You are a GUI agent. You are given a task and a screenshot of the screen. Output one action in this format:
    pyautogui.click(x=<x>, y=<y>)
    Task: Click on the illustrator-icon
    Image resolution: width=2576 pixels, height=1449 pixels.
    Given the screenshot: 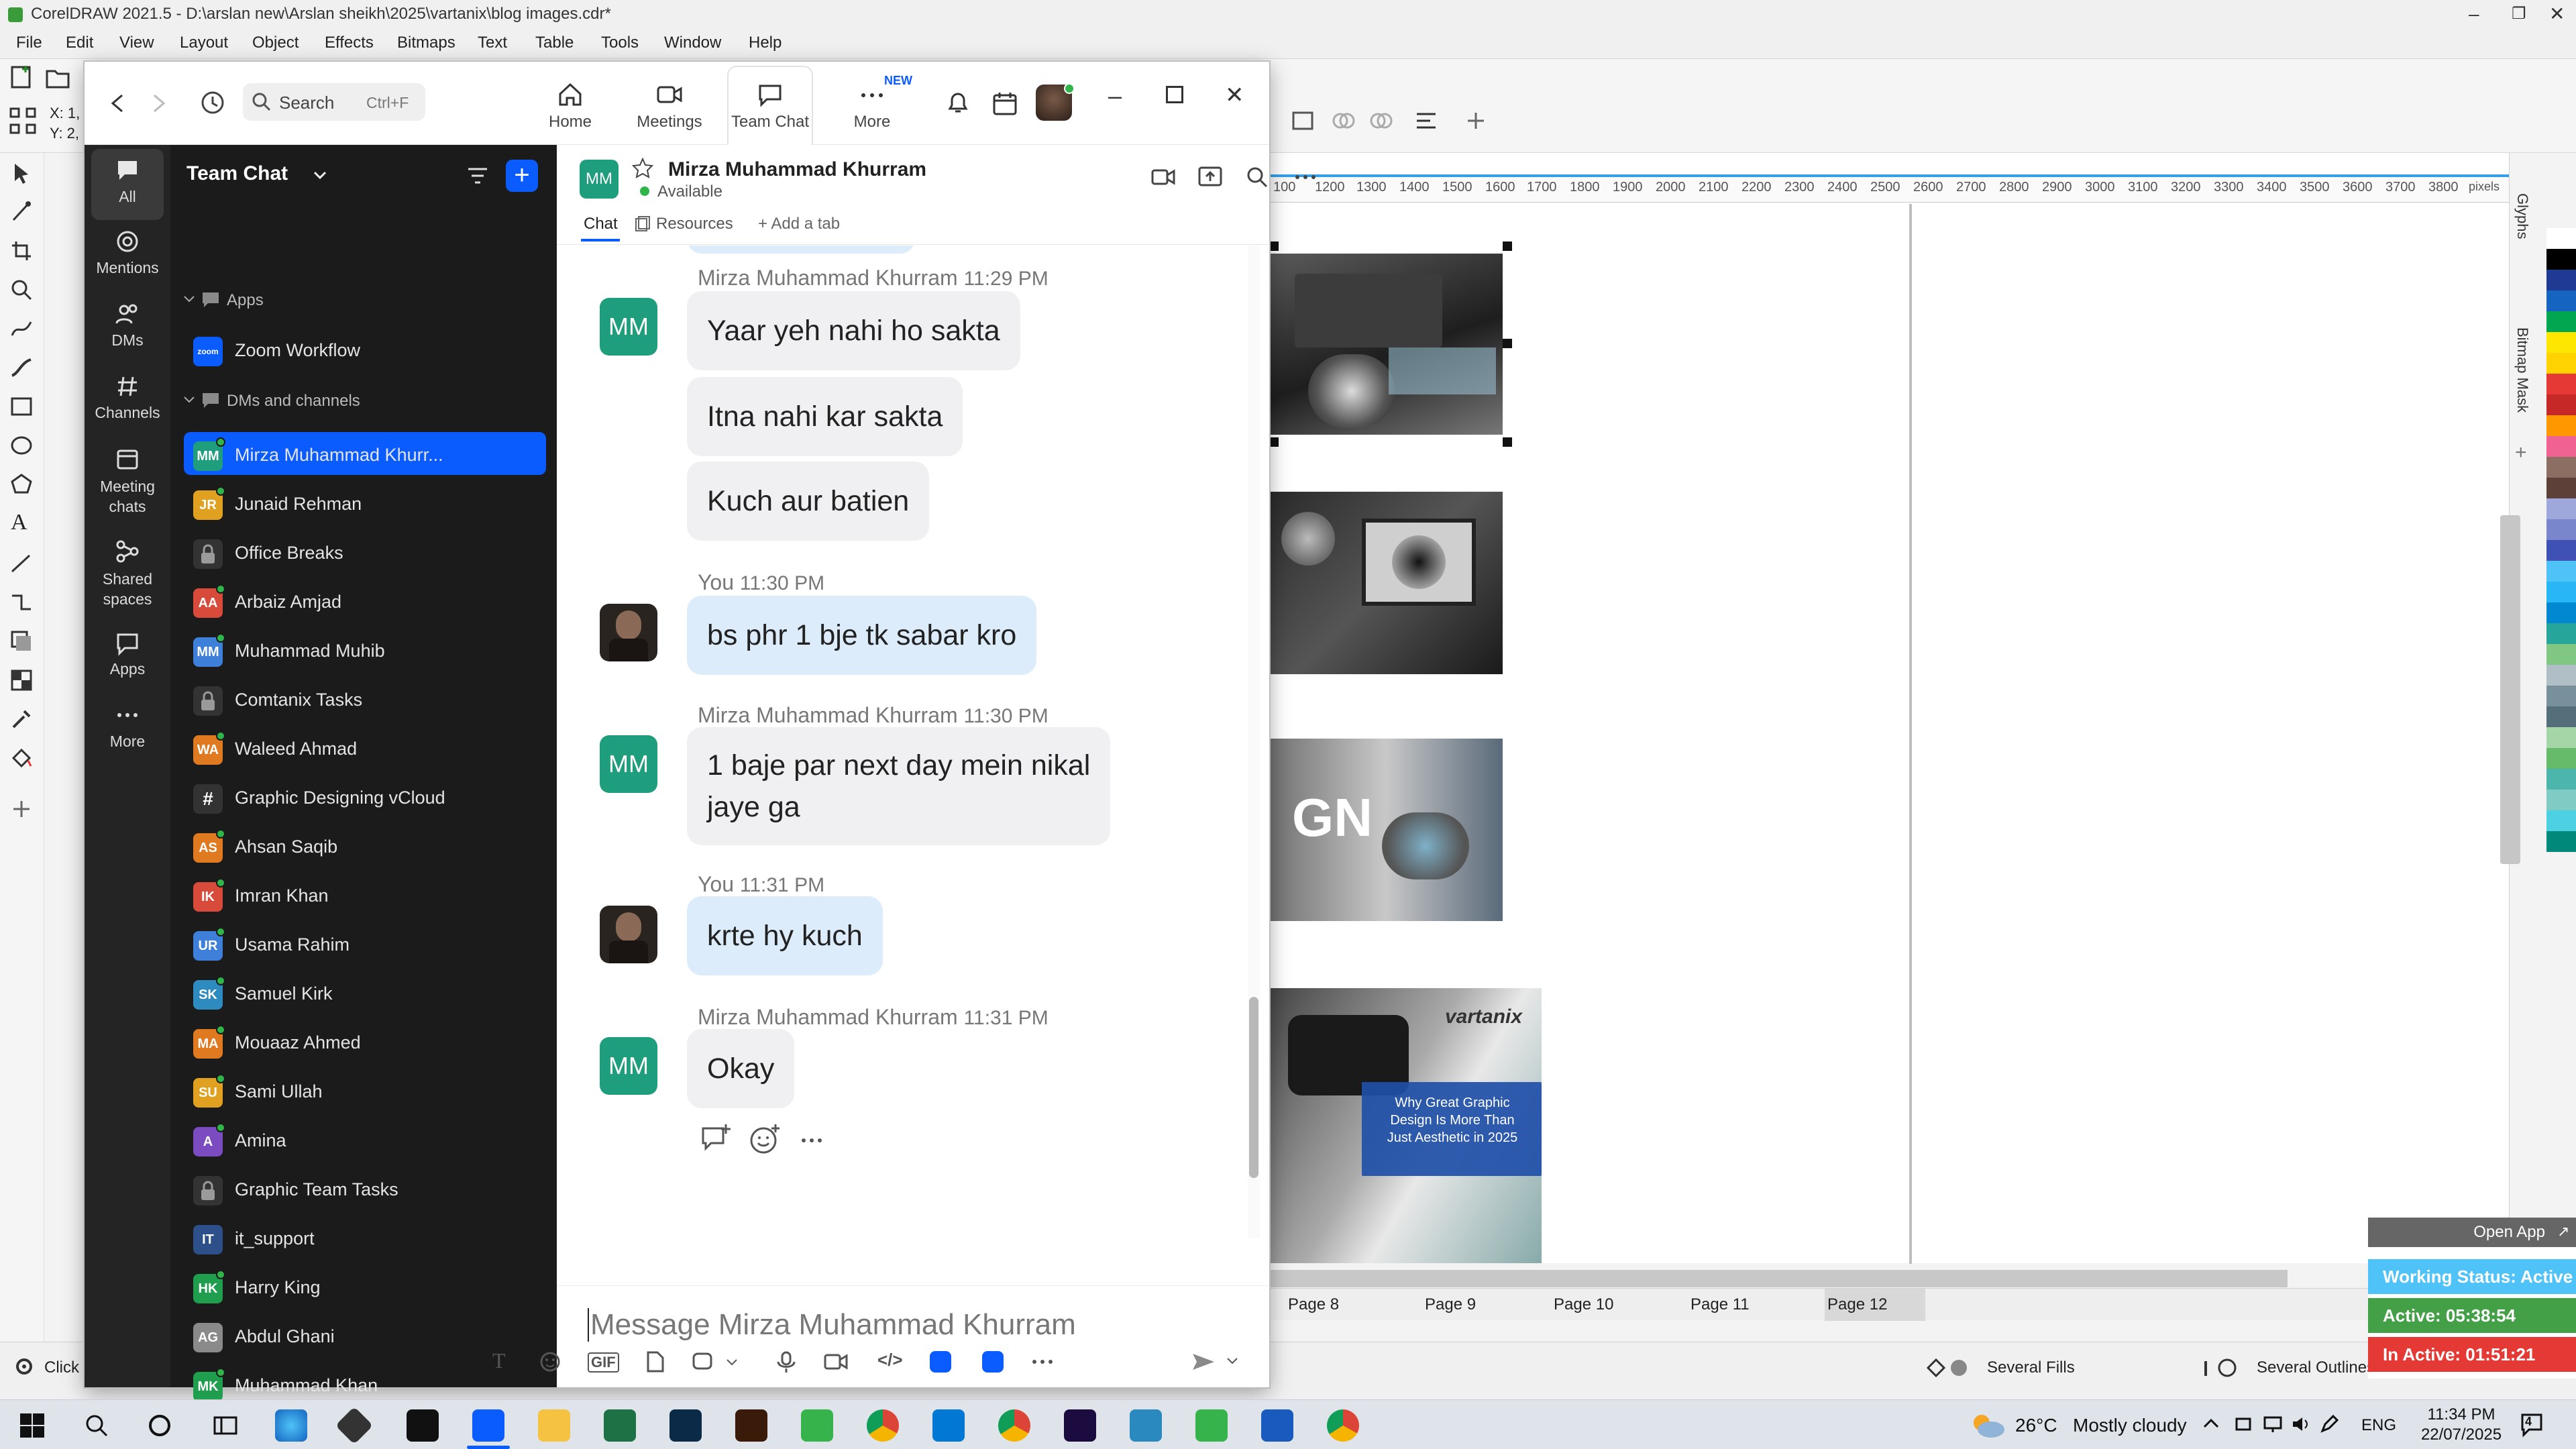 What is the action you would take?
    pyautogui.click(x=751, y=1425)
    